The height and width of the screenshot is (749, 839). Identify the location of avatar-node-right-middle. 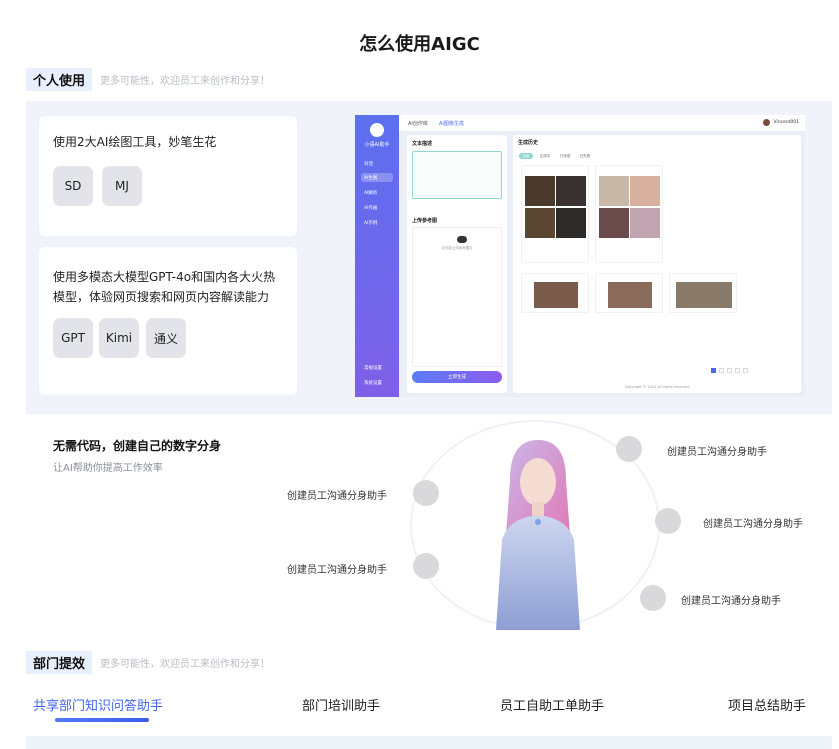
(668, 521).